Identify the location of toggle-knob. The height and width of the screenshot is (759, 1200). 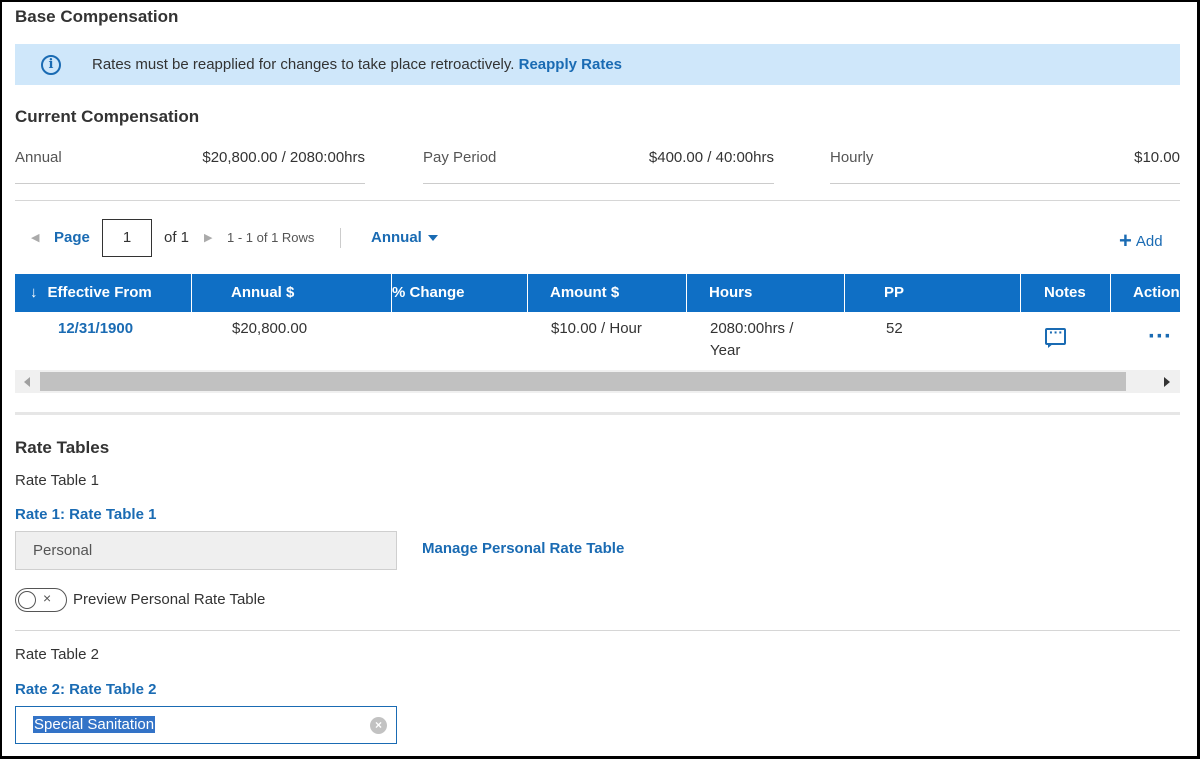
(27, 600).